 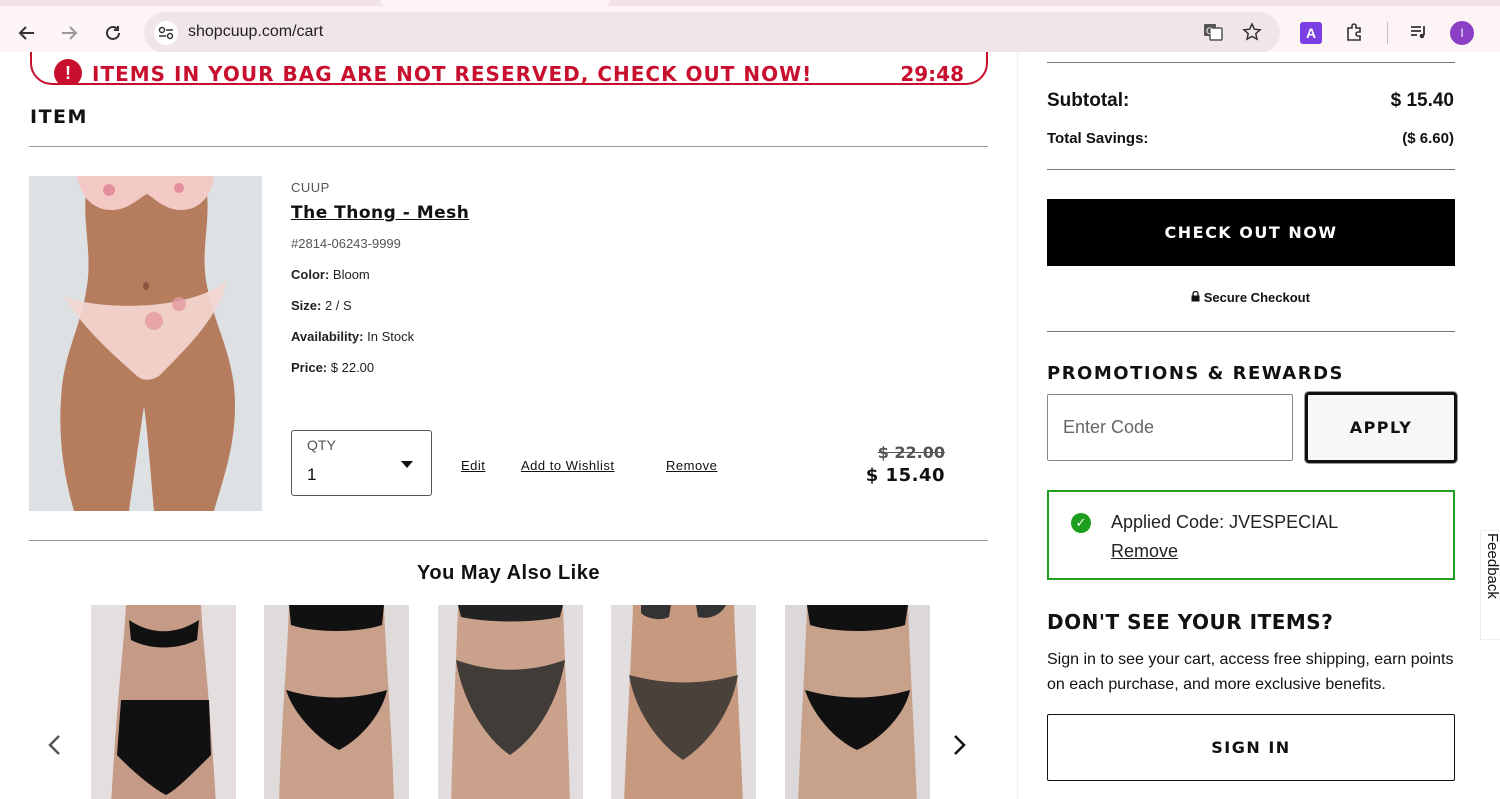 What do you see at coordinates (1492, 566) in the screenshot?
I see `feedback-label: Feedback` at bounding box center [1492, 566].